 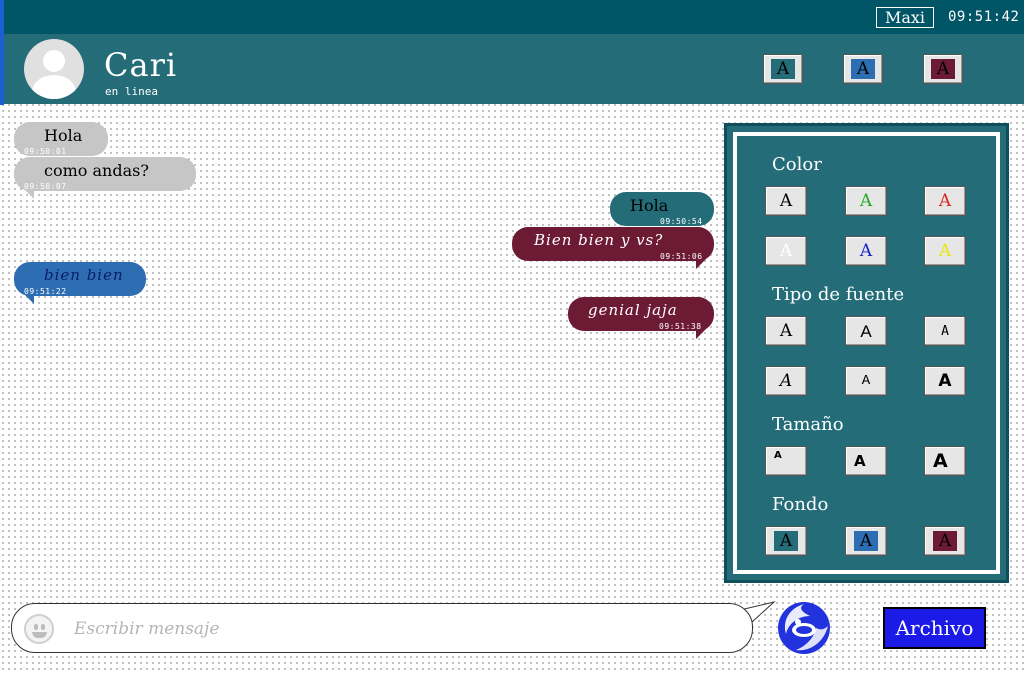 I want to click on color-yellow-button: A, so click(x=945, y=251).